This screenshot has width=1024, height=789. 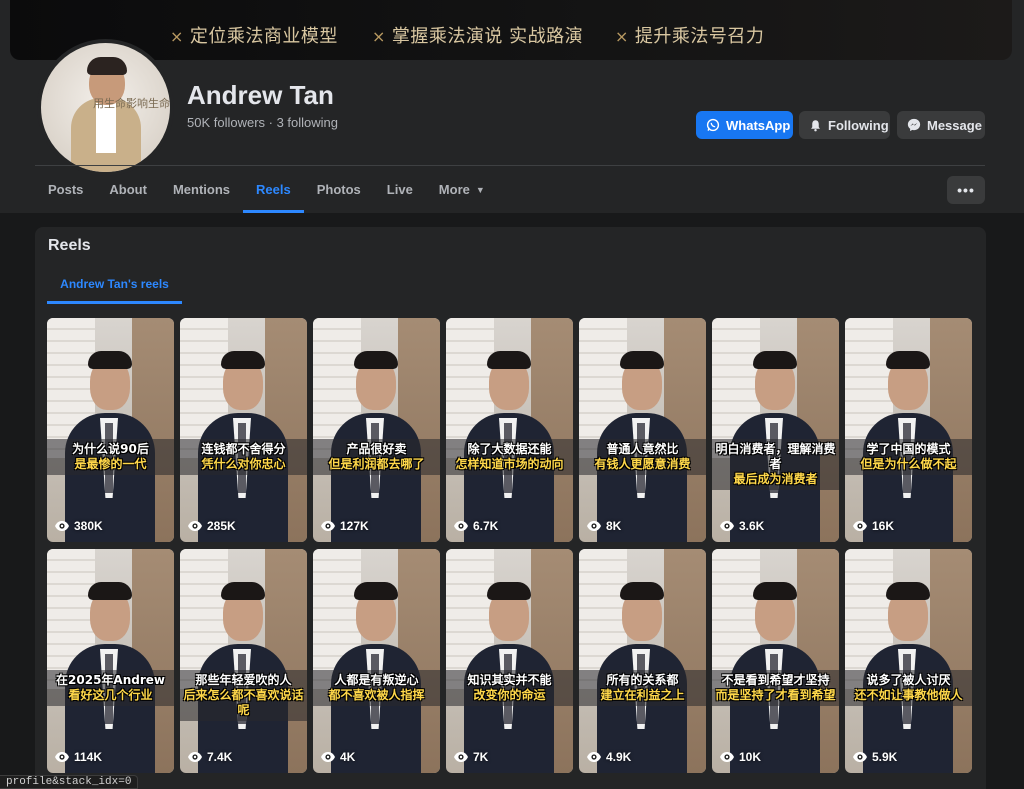 What do you see at coordinates (344, 526) in the screenshot?
I see `reel-views: 127K` at bounding box center [344, 526].